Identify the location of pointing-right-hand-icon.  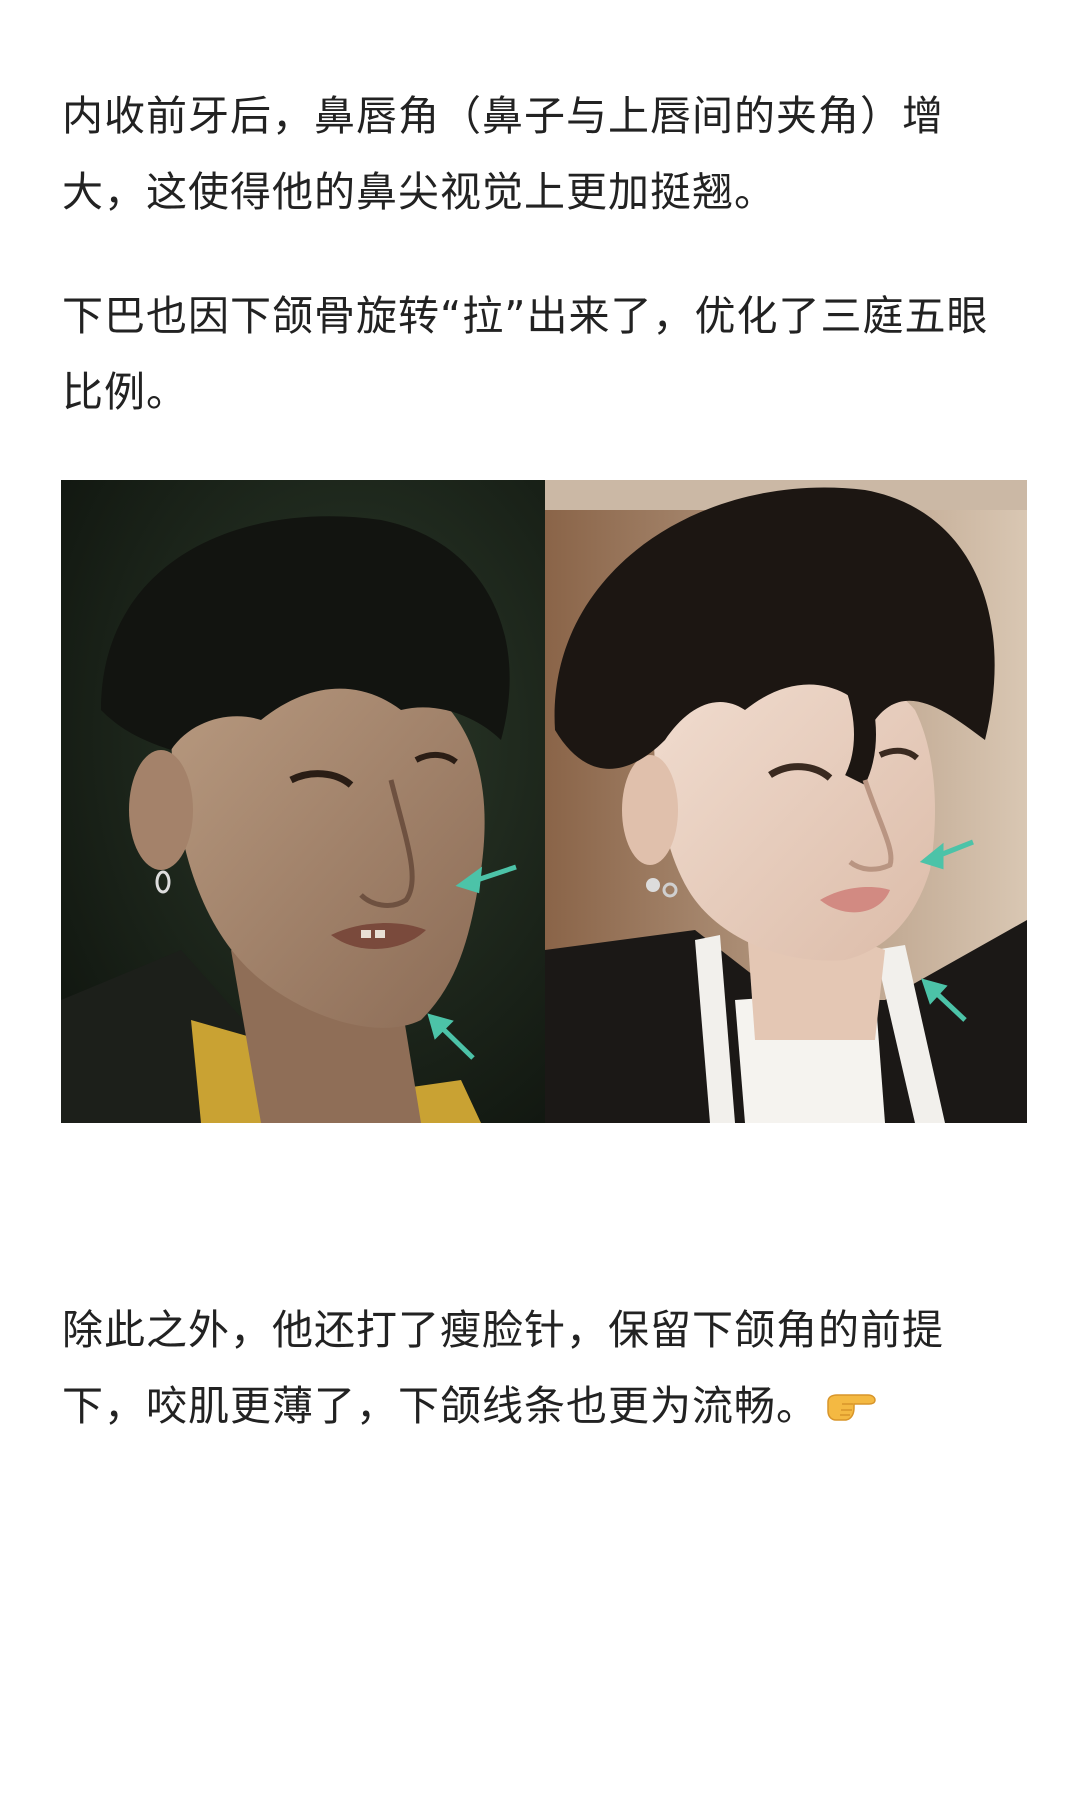
(851, 1397).